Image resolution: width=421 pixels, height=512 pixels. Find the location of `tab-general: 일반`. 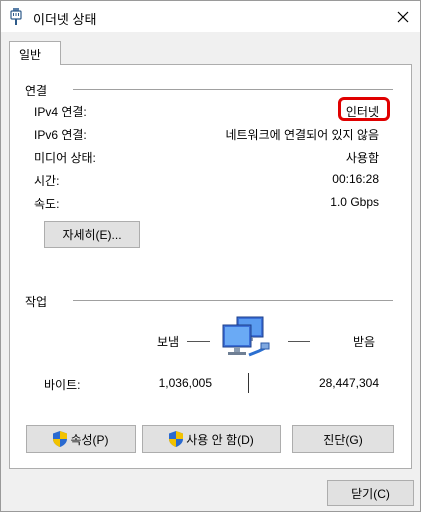

tab-general: 일반 is located at coordinates (35, 53).